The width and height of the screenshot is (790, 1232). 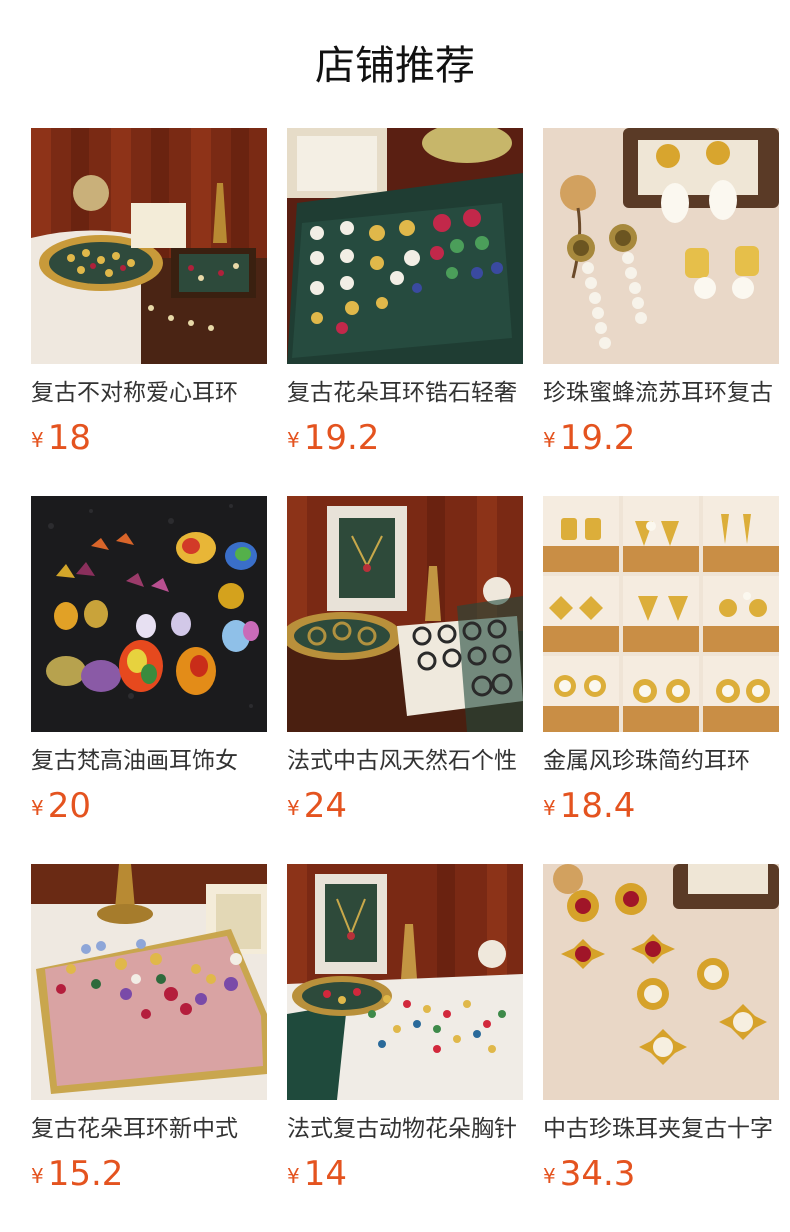 What do you see at coordinates (325, 806) in the screenshot?
I see `price-value: 24` at bounding box center [325, 806].